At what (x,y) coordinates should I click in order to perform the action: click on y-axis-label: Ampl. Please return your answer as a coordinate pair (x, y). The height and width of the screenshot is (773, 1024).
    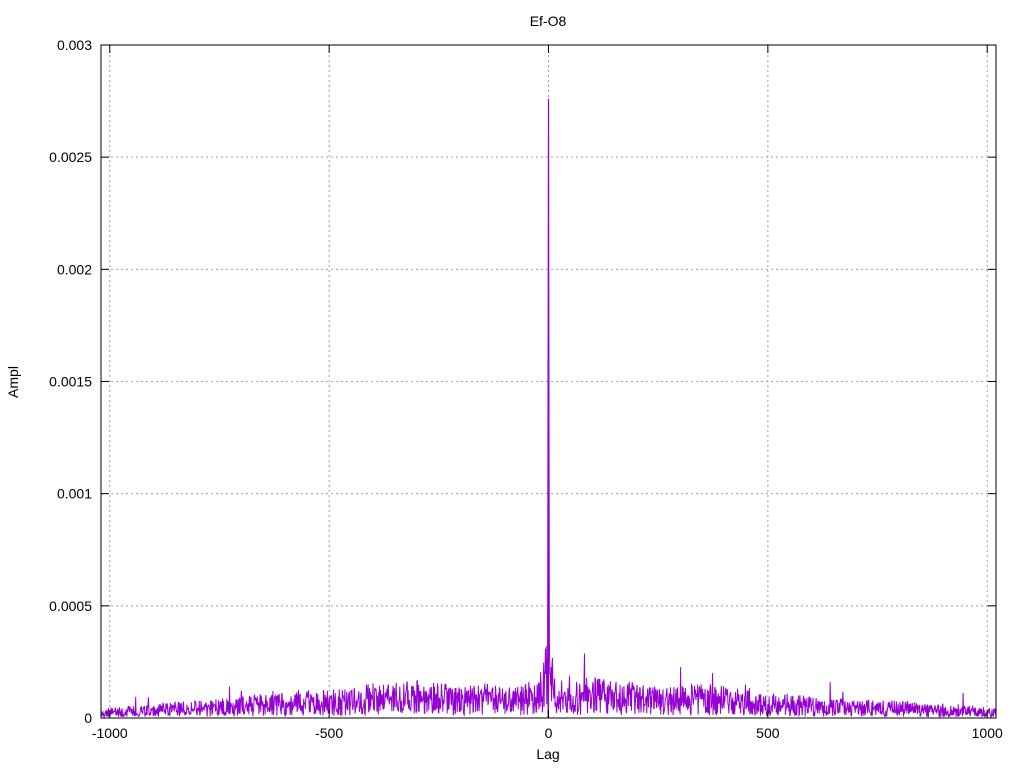
    Looking at the image, I should click on (13, 382).